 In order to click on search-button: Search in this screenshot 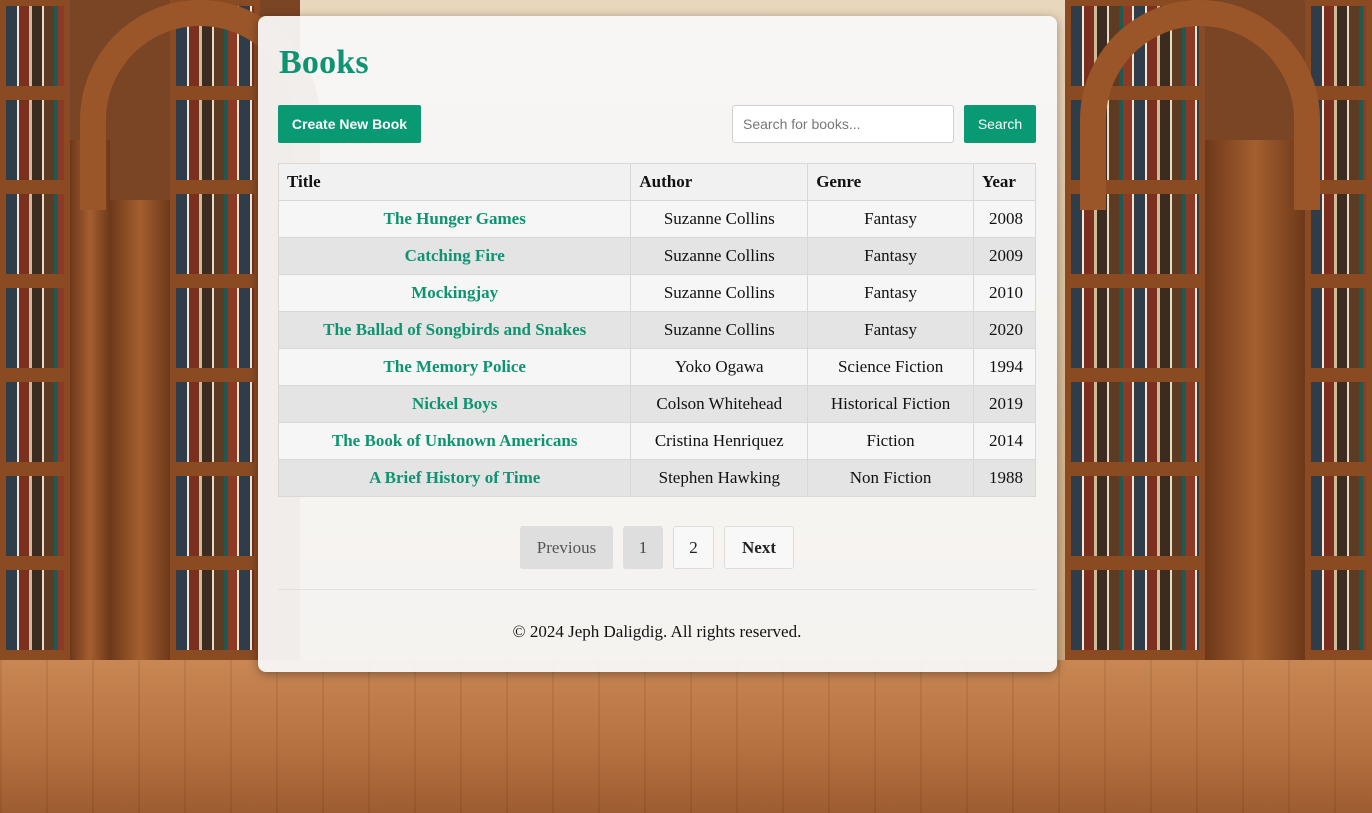, I will do `click(1000, 124)`.